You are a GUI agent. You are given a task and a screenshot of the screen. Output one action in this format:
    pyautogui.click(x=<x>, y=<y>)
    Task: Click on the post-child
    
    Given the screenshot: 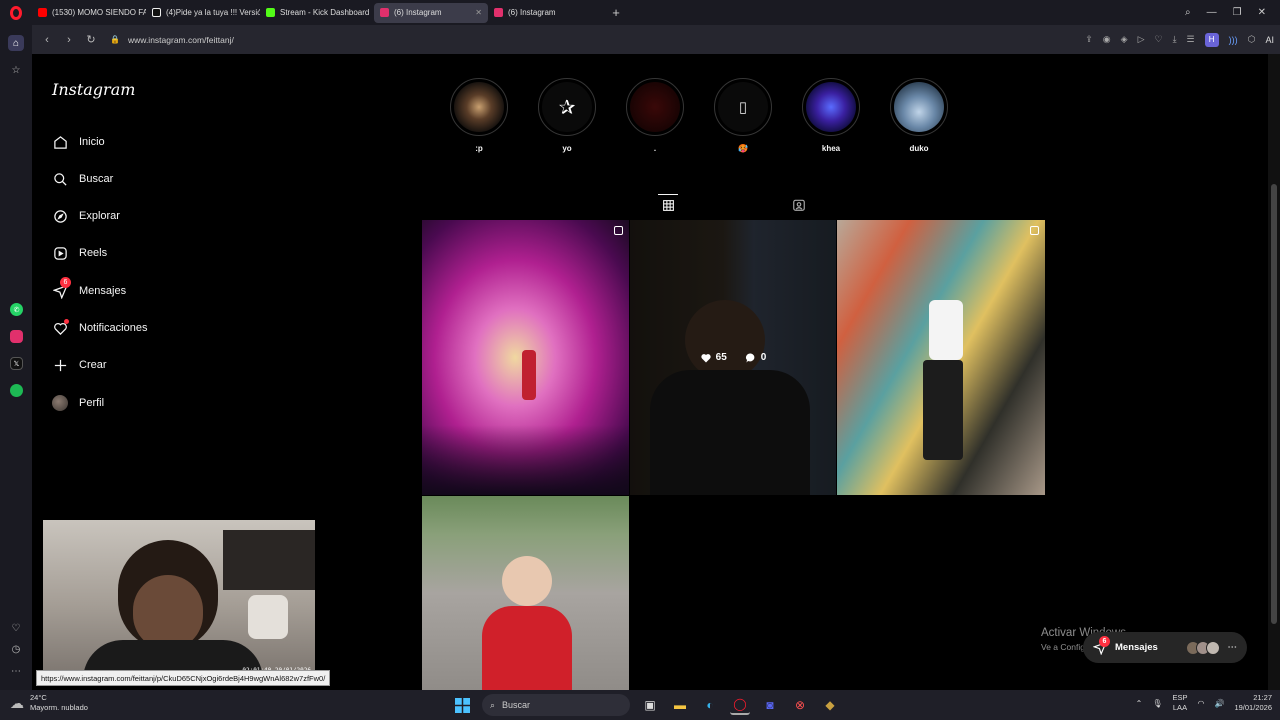 What is the action you would take?
    pyautogui.click(x=525, y=593)
    